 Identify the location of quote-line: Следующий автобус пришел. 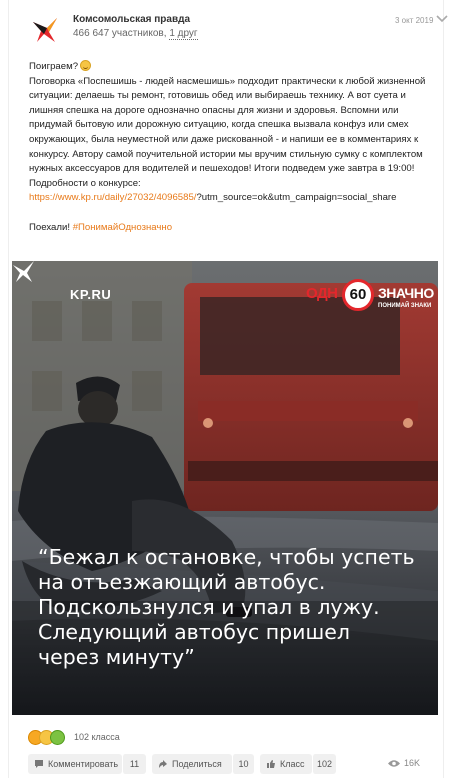
(194, 632).